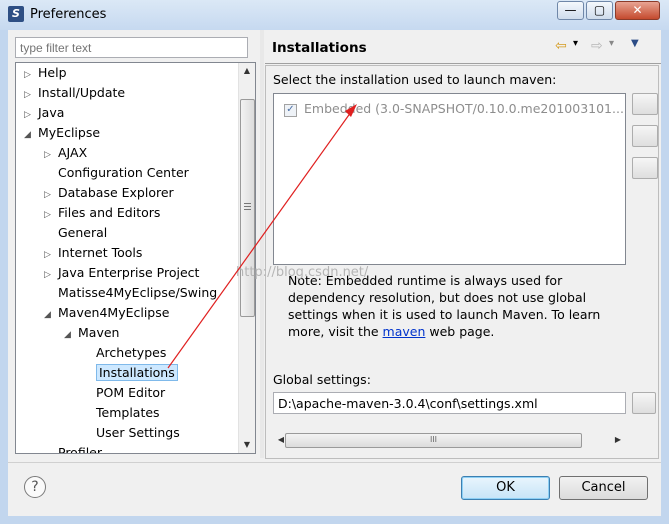 This screenshot has width=669, height=524. I want to click on scroll-right-arrow-icon: ▶, so click(618, 440).